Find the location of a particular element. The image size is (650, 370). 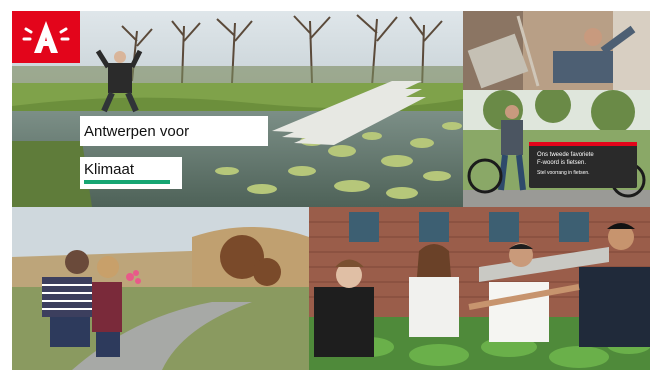

antwerpen-a-icon is located at coordinates (46, 37).